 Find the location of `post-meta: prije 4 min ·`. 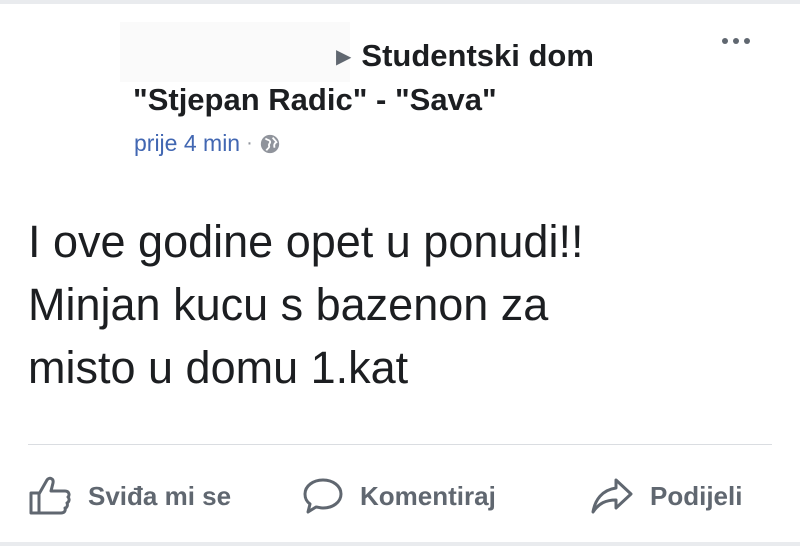

post-meta: prije 4 min · is located at coordinates (207, 143).